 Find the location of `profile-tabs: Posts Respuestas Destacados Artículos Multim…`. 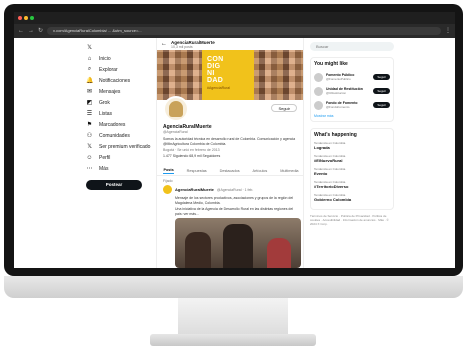

profile-tabs: Posts Respuestas Destacados Artículos Multim… is located at coordinates (230, 171).